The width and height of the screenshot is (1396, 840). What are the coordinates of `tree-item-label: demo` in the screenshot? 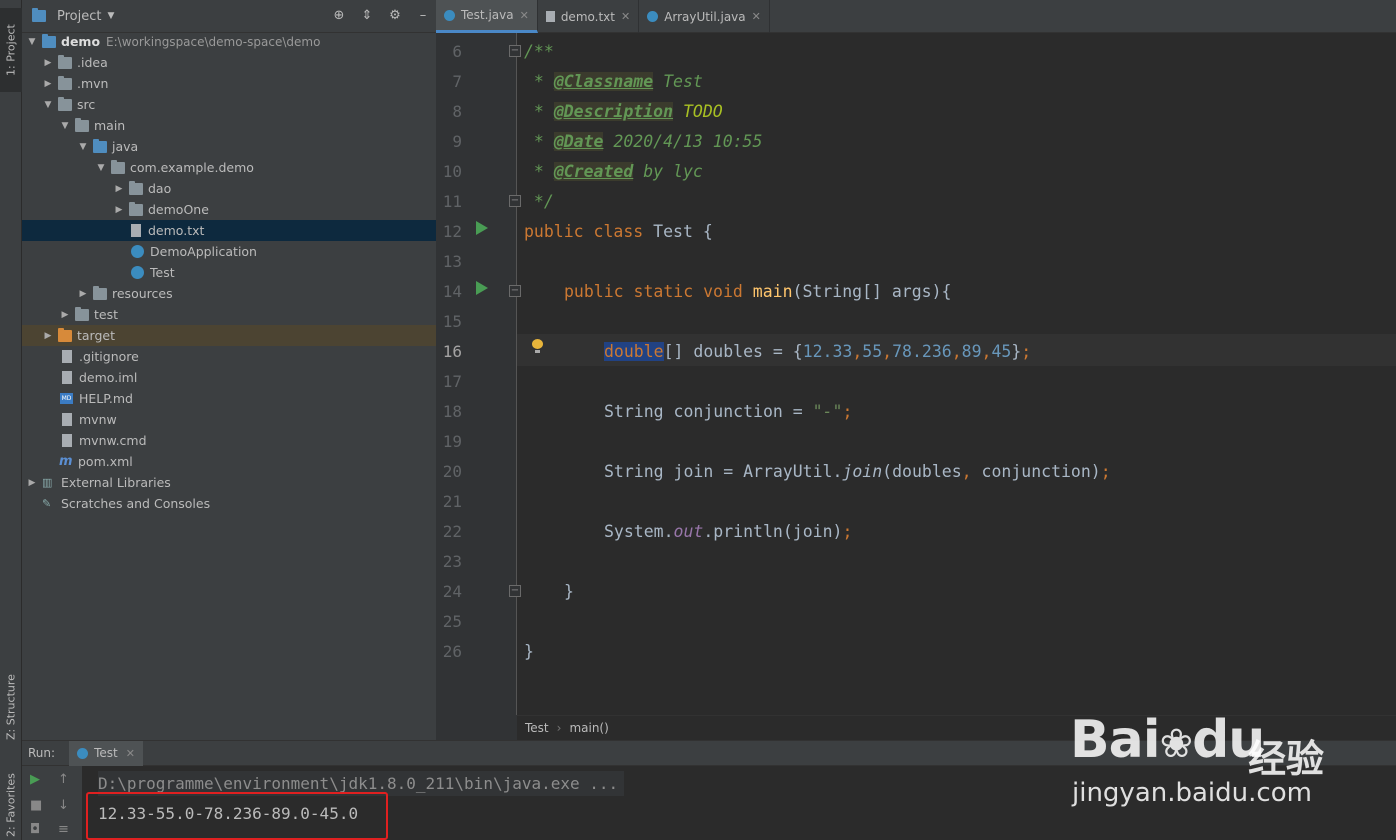 It's located at (81, 41).